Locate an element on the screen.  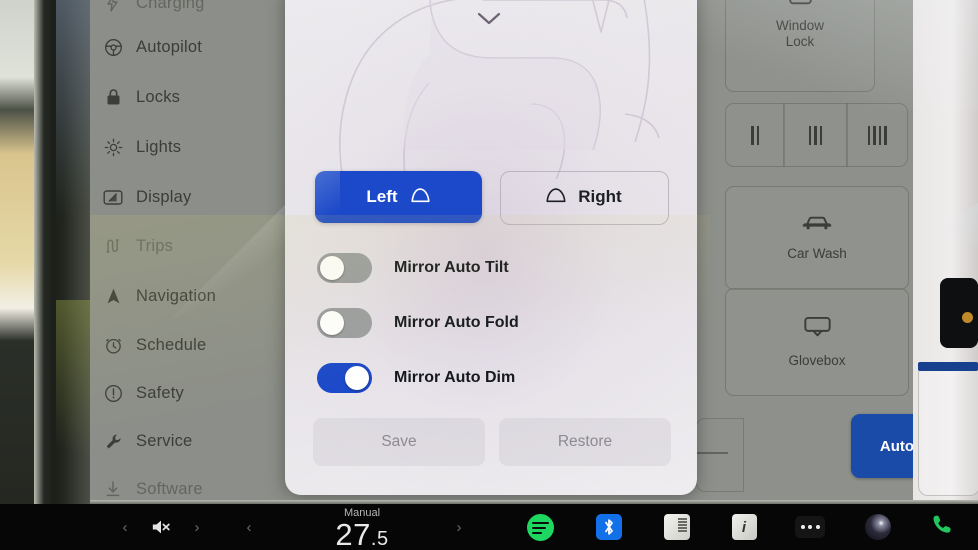
sidebar-item-display: Display is located at coordinates (188, 197).